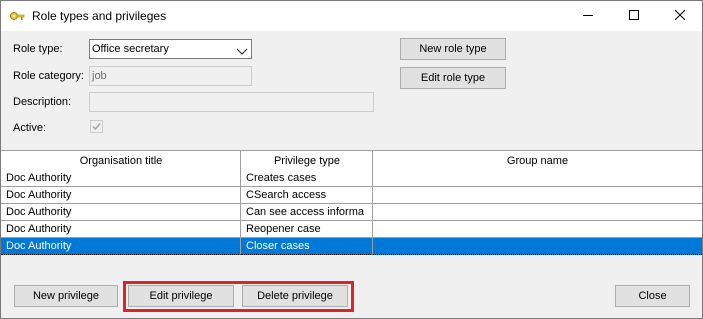  Describe the element at coordinates (170, 49) in the screenshot. I see `role-type-select: Office secretary` at that location.